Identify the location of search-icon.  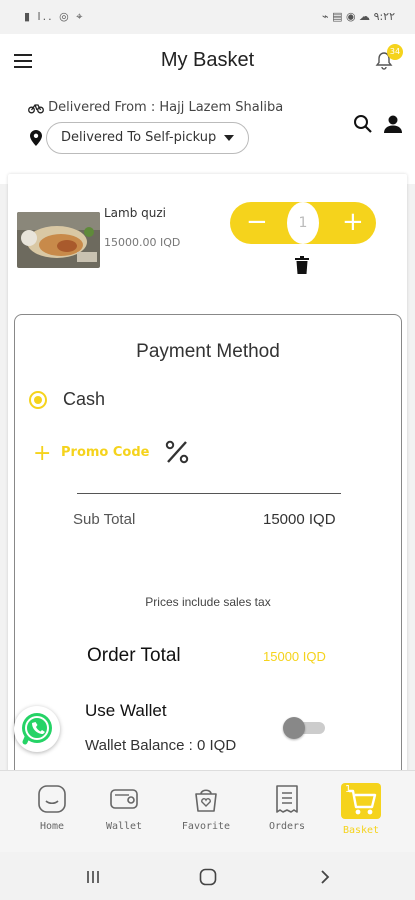
(363, 124).